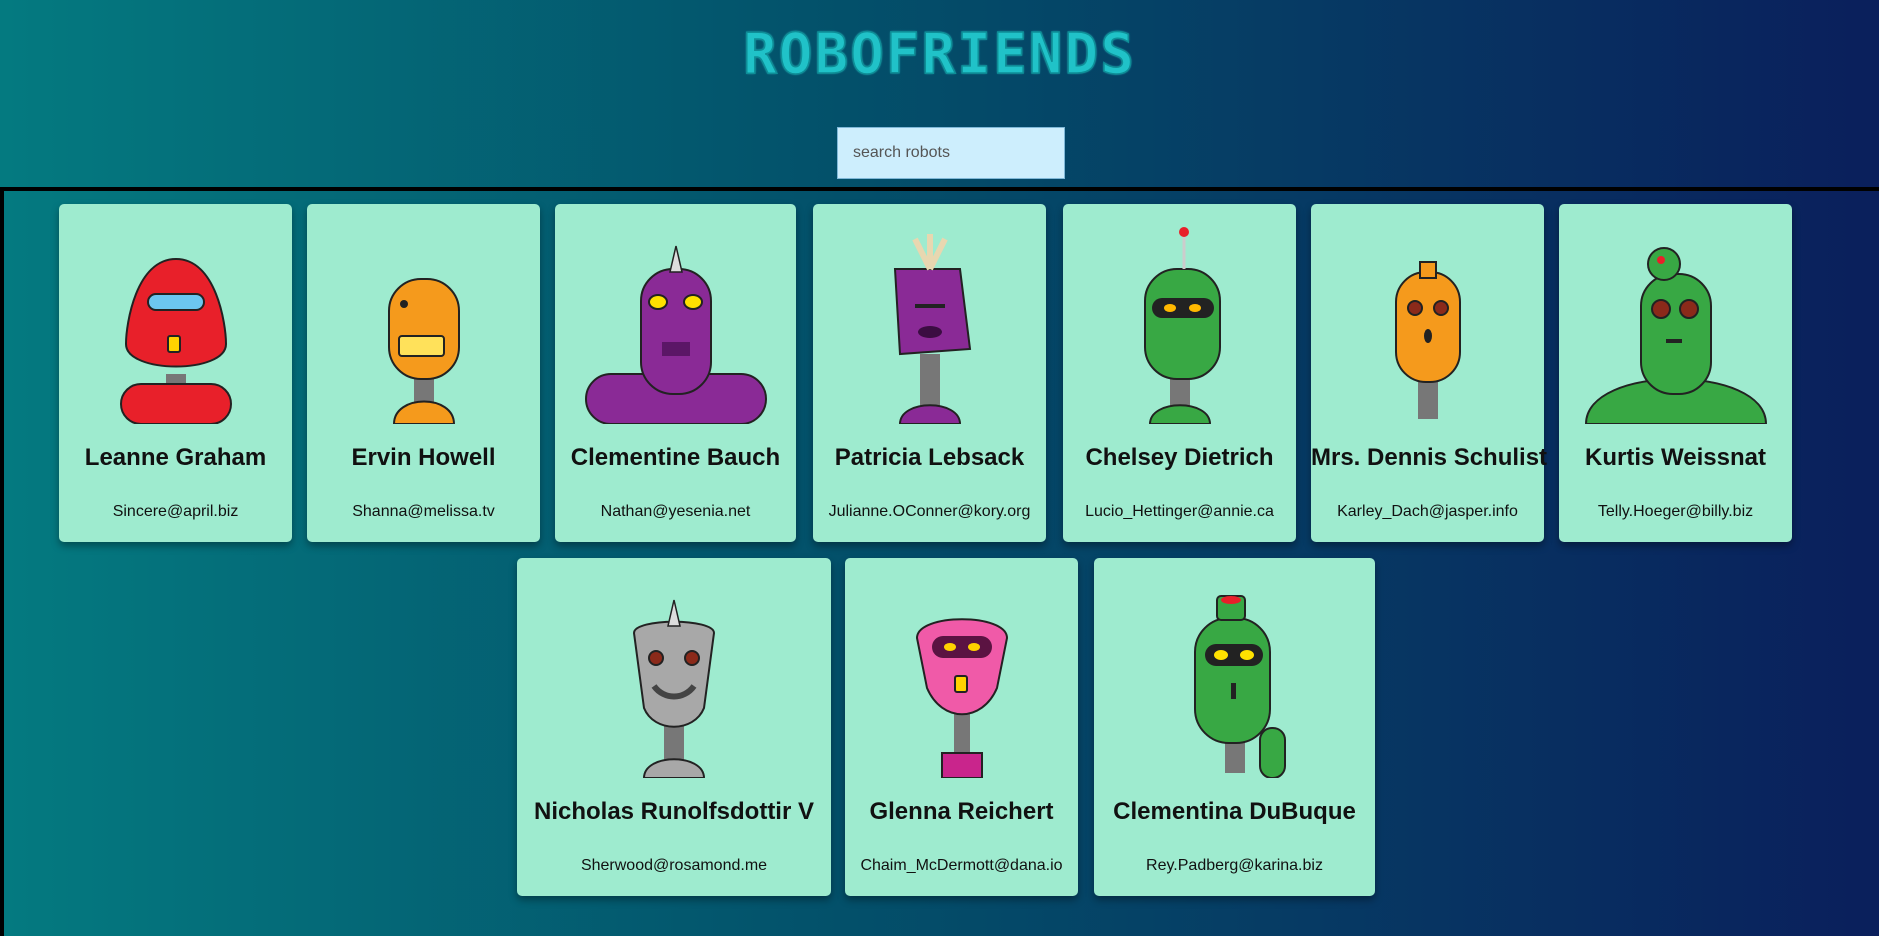 The height and width of the screenshot is (936, 1879). Describe the element at coordinates (1675, 511) in the screenshot. I see `robot-email: Telly.Hoeger@billy.biz` at that location.